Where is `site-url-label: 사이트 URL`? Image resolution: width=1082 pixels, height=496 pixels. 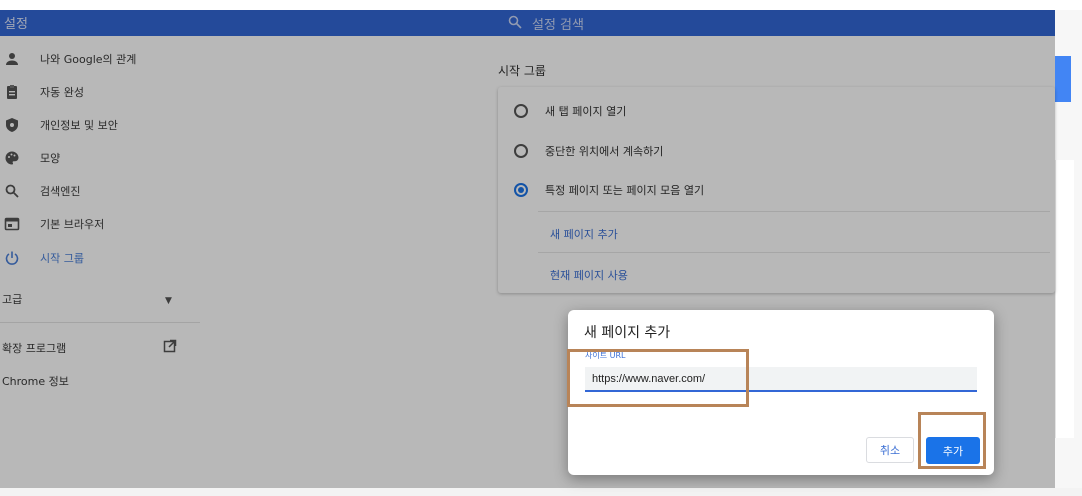 site-url-label: 사이트 URL is located at coordinates (605, 355).